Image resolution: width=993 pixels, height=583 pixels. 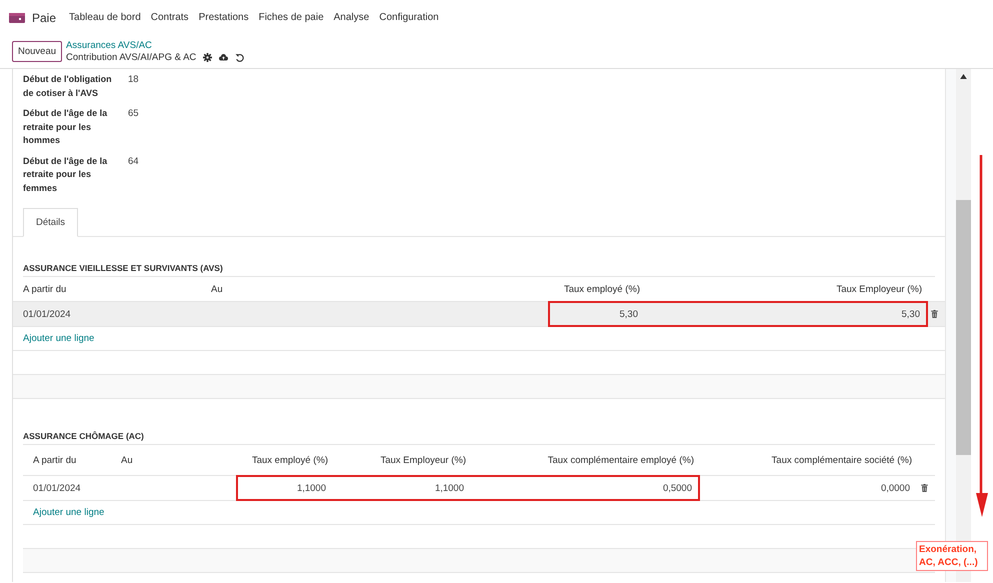 I want to click on cloud-upload-icon, so click(x=223, y=57).